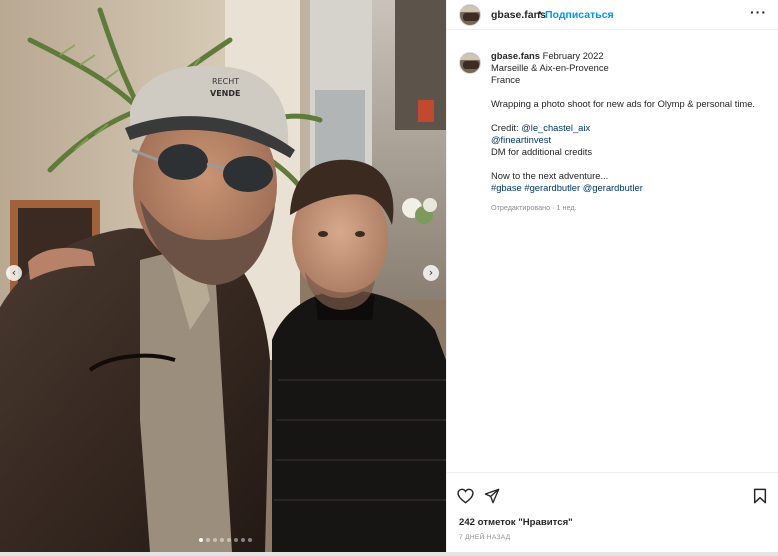 The height and width of the screenshot is (556, 778). What do you see at coordinates (225, 540) in the screenshot?
I see `carousel-dots` at bounding box center [225, 540].